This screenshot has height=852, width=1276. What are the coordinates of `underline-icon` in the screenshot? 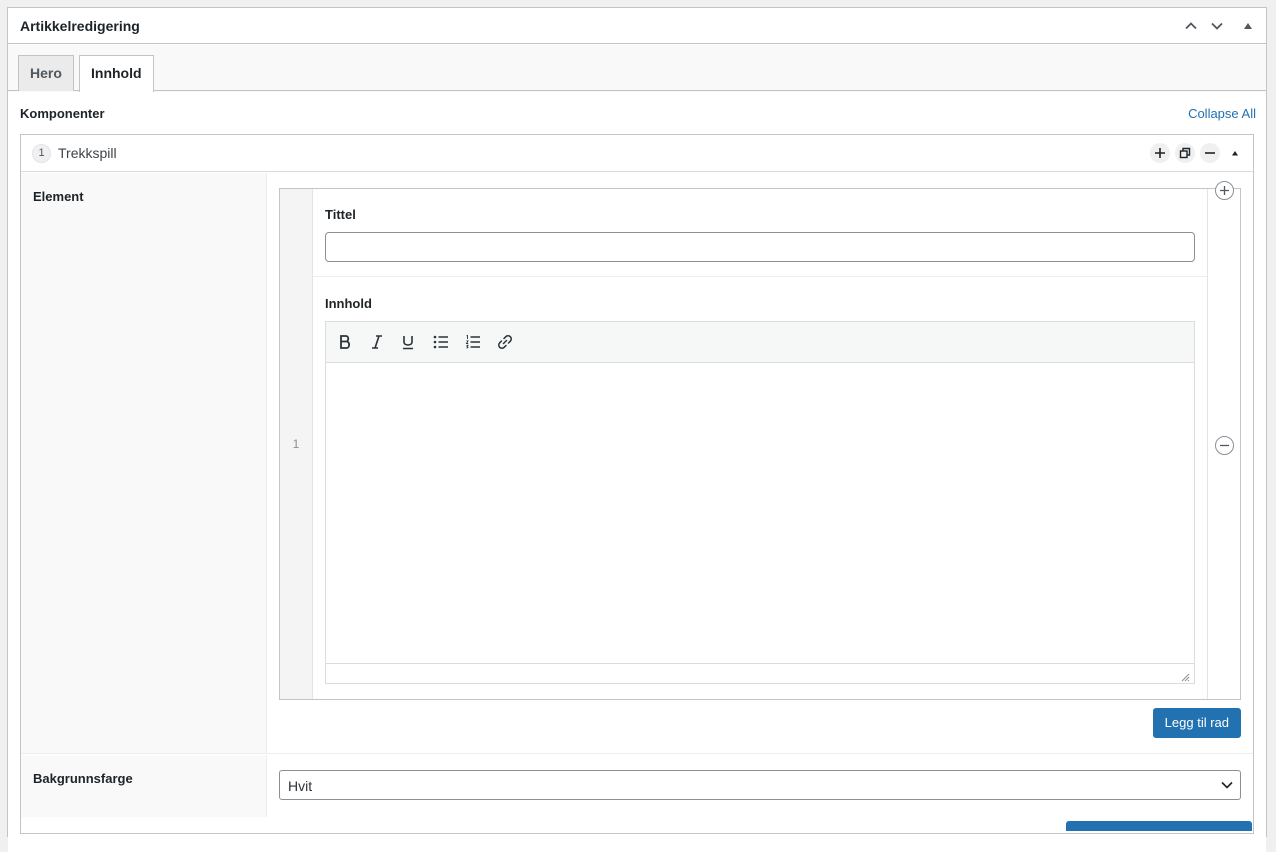 It's located at (408, 342).